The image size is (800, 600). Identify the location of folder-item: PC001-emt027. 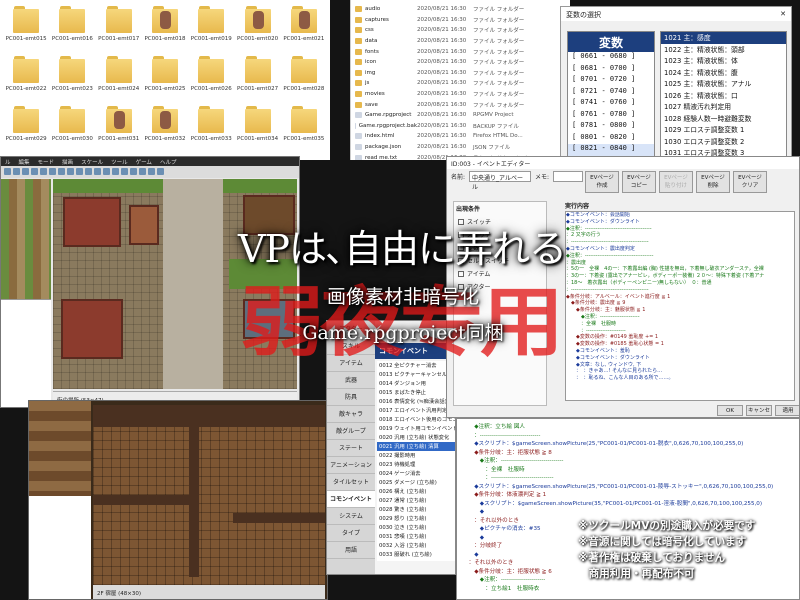
(257, 78).